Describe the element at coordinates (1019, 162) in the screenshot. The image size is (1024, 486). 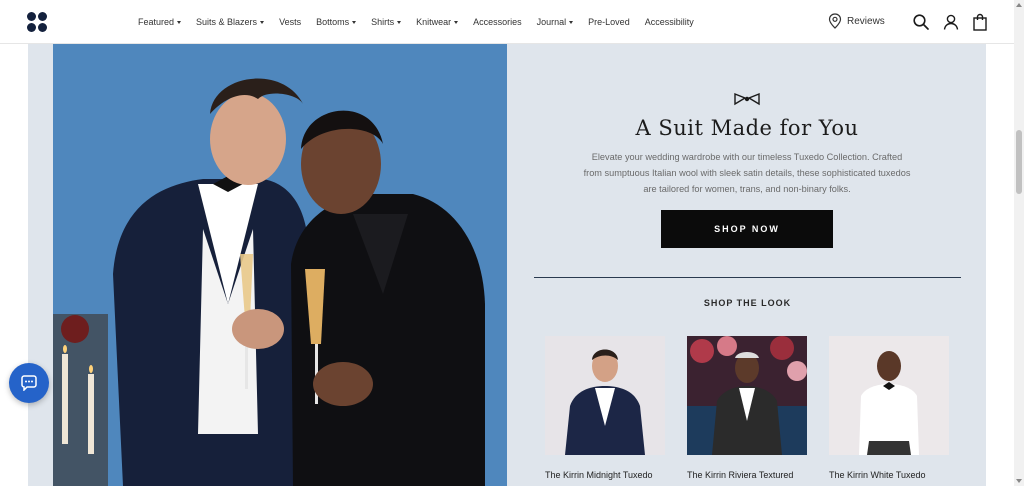
I see `scrollbar-thumb` at that location.